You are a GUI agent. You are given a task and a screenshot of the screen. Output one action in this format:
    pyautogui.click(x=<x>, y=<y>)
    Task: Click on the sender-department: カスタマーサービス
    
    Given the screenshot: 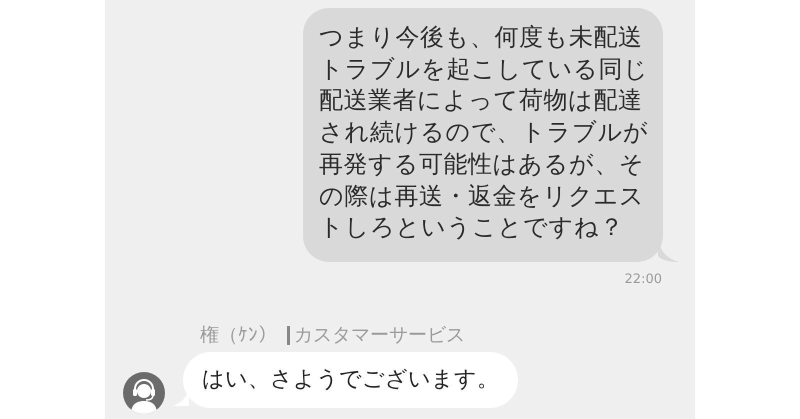 What is the action you would take?
    pyautogui.click(x=379, y=335)
    